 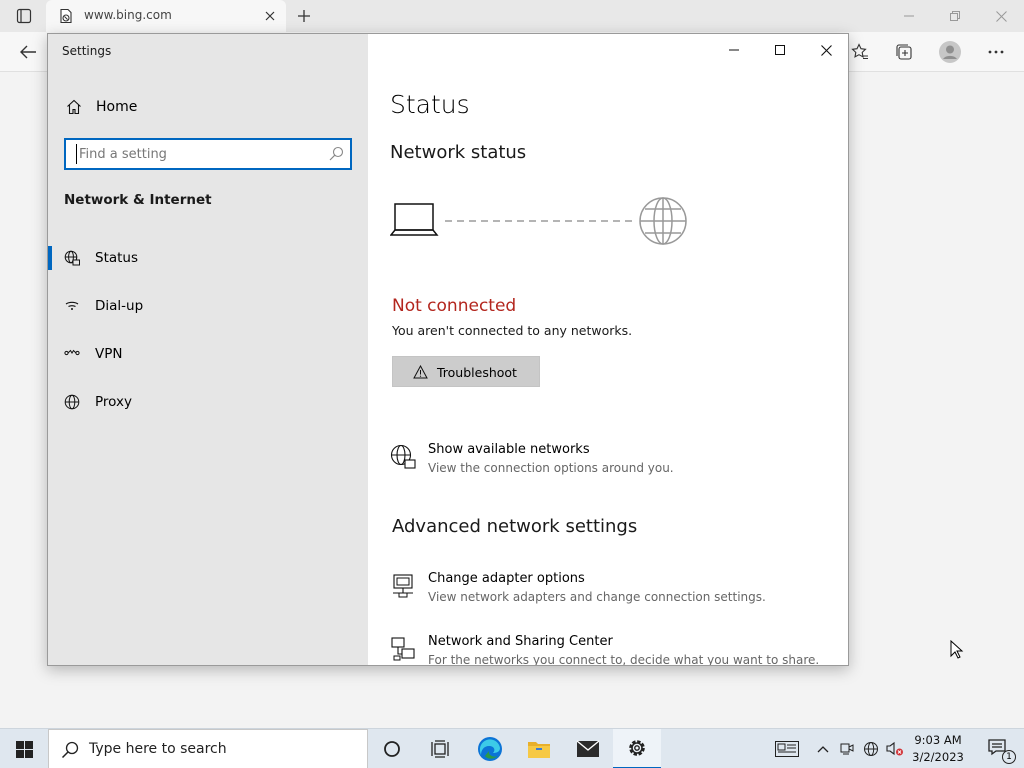 I want to click on notification-count-badge: 1, so click(x=1009, y=757).